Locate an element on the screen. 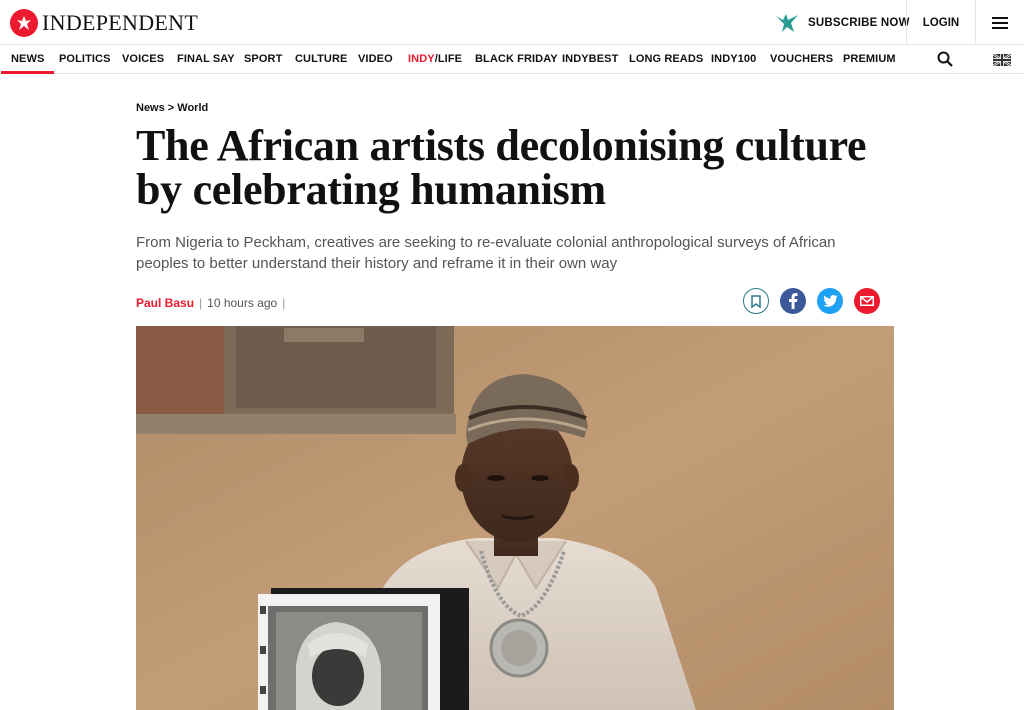 This screenshot has height=710, width=1024. facebook-icon is located at coordinates (793, 301).